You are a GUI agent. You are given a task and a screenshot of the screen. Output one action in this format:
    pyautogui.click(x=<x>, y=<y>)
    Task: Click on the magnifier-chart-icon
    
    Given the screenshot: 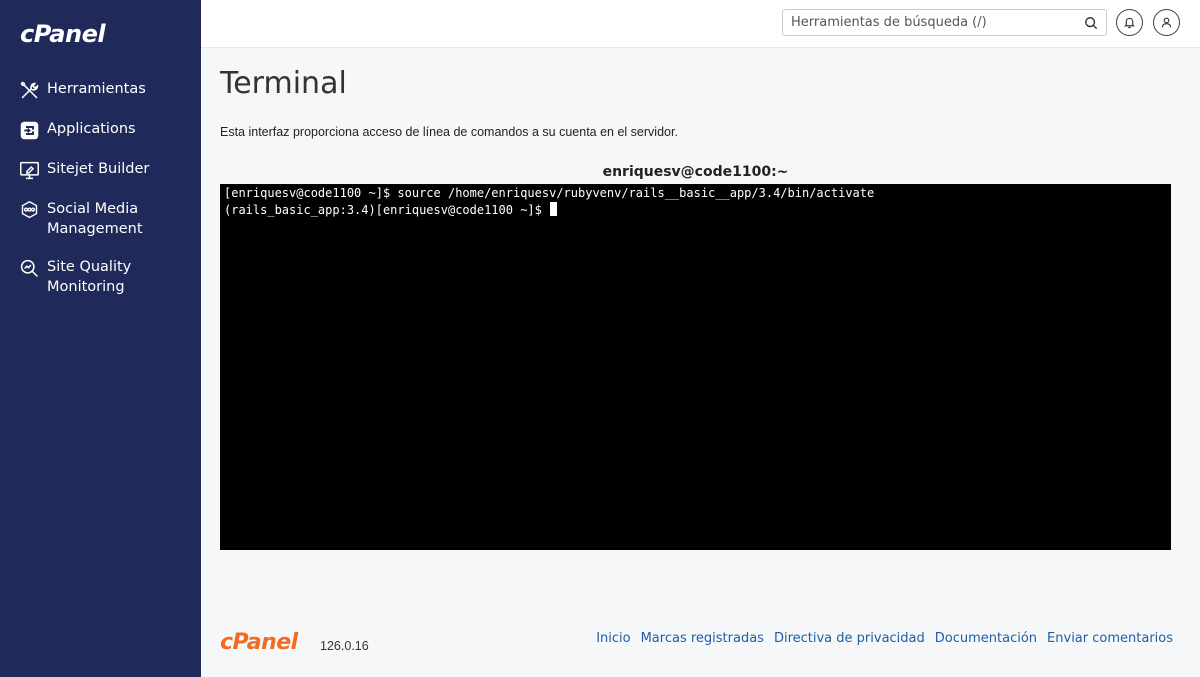 What is the action you would take?
    pyautogui.click(x=29, y=268)
    